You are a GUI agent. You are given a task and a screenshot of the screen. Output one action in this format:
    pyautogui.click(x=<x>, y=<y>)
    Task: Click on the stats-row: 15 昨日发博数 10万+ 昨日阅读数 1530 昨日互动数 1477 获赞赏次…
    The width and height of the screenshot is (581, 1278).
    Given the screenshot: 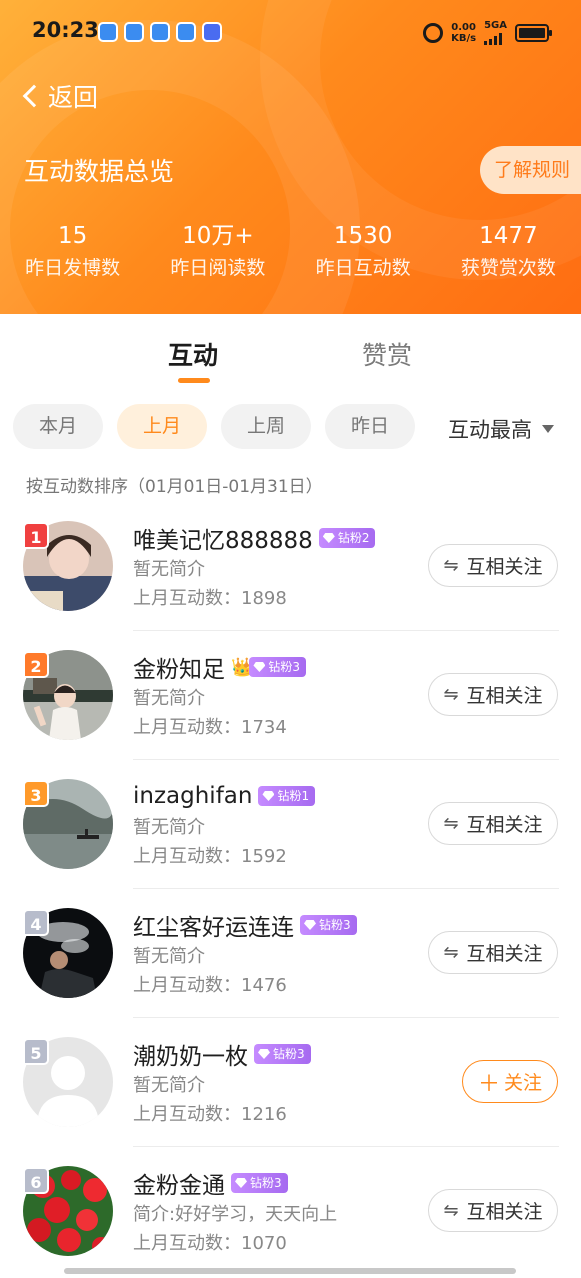 What is the action you would take?
    pyautogui.click(x=290, y=252)
    